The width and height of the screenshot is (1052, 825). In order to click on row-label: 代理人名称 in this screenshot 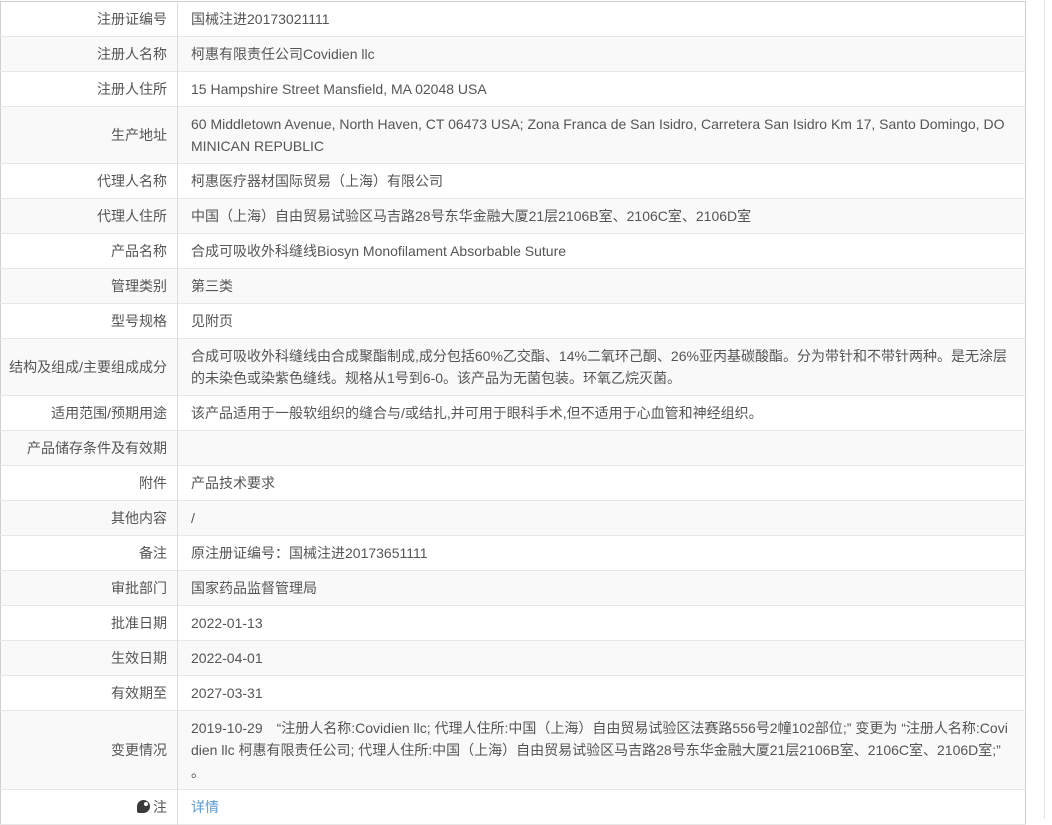, I will do `click(89, 181)`.